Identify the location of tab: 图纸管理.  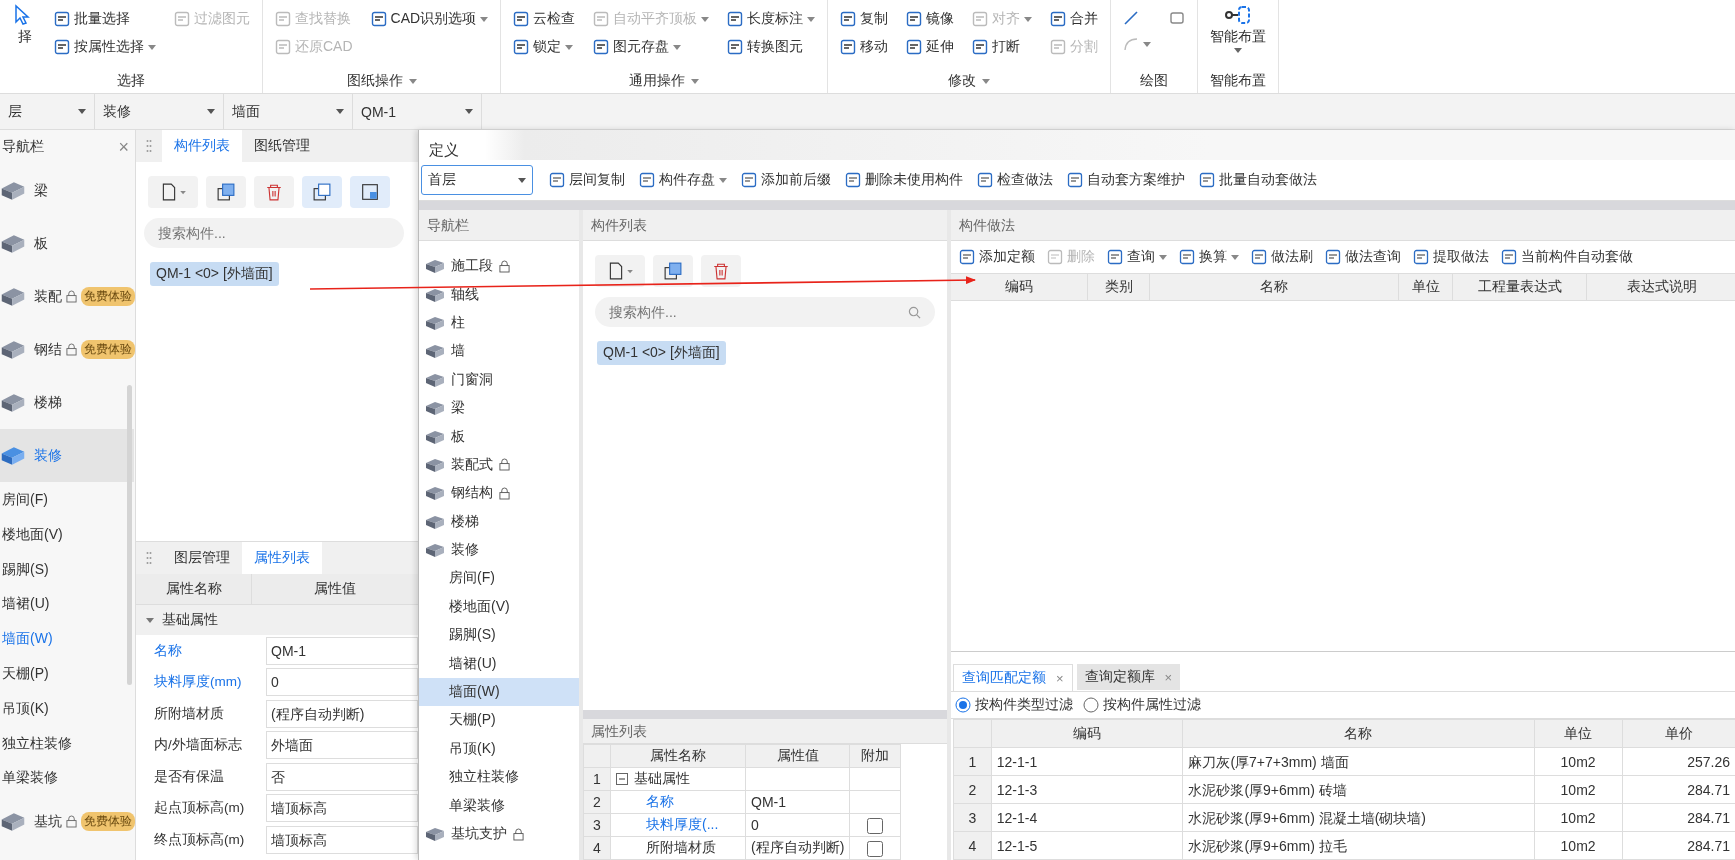
(282, 146).